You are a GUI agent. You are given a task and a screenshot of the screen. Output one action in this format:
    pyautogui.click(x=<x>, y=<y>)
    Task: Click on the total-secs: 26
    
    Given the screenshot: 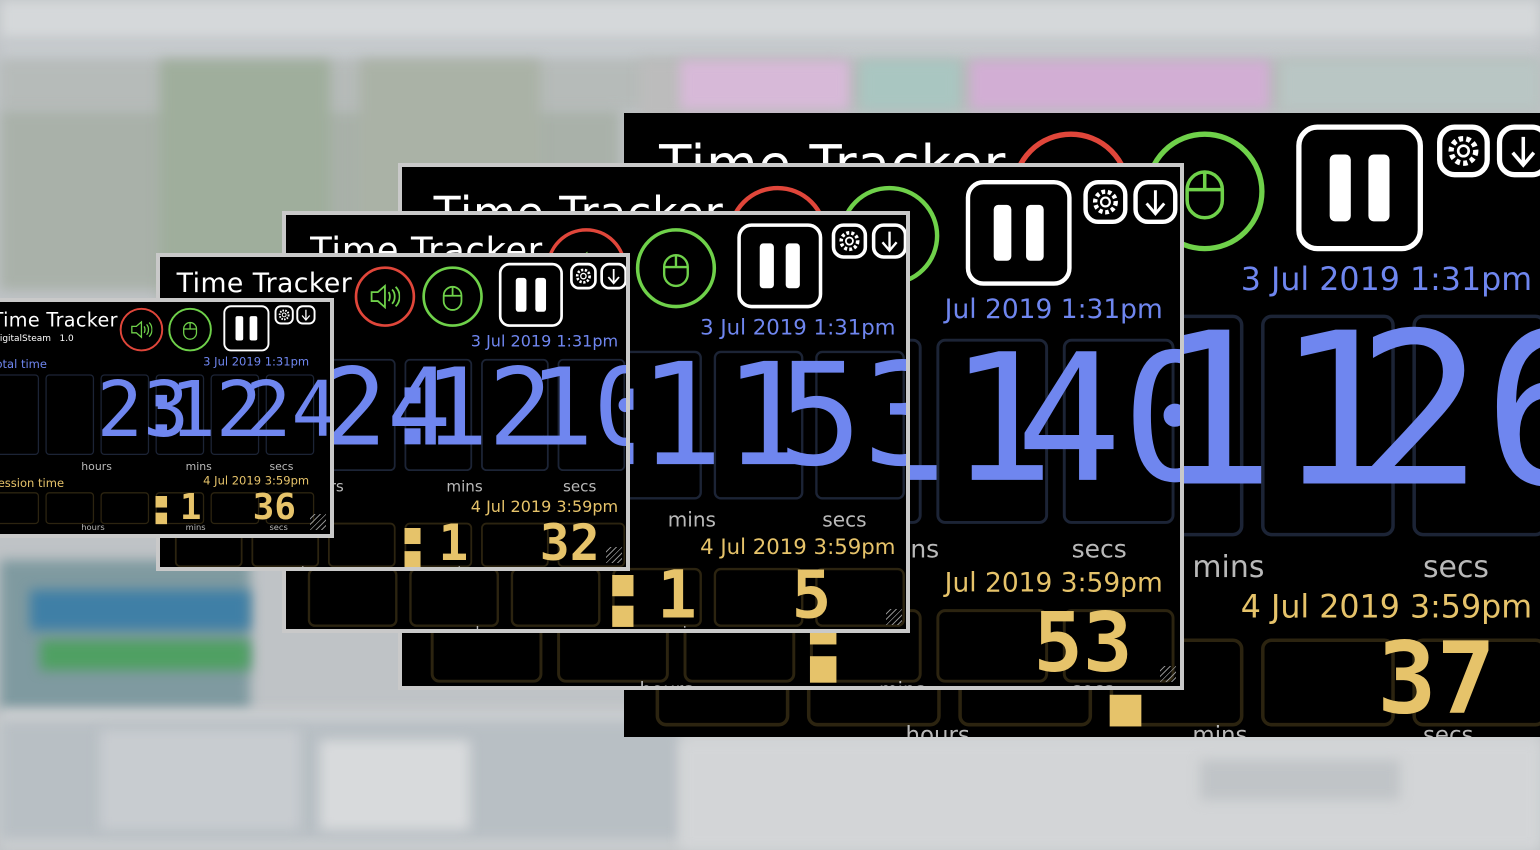 What is the action you would take?
    pyautogui.click(x=1448, y=412)
    